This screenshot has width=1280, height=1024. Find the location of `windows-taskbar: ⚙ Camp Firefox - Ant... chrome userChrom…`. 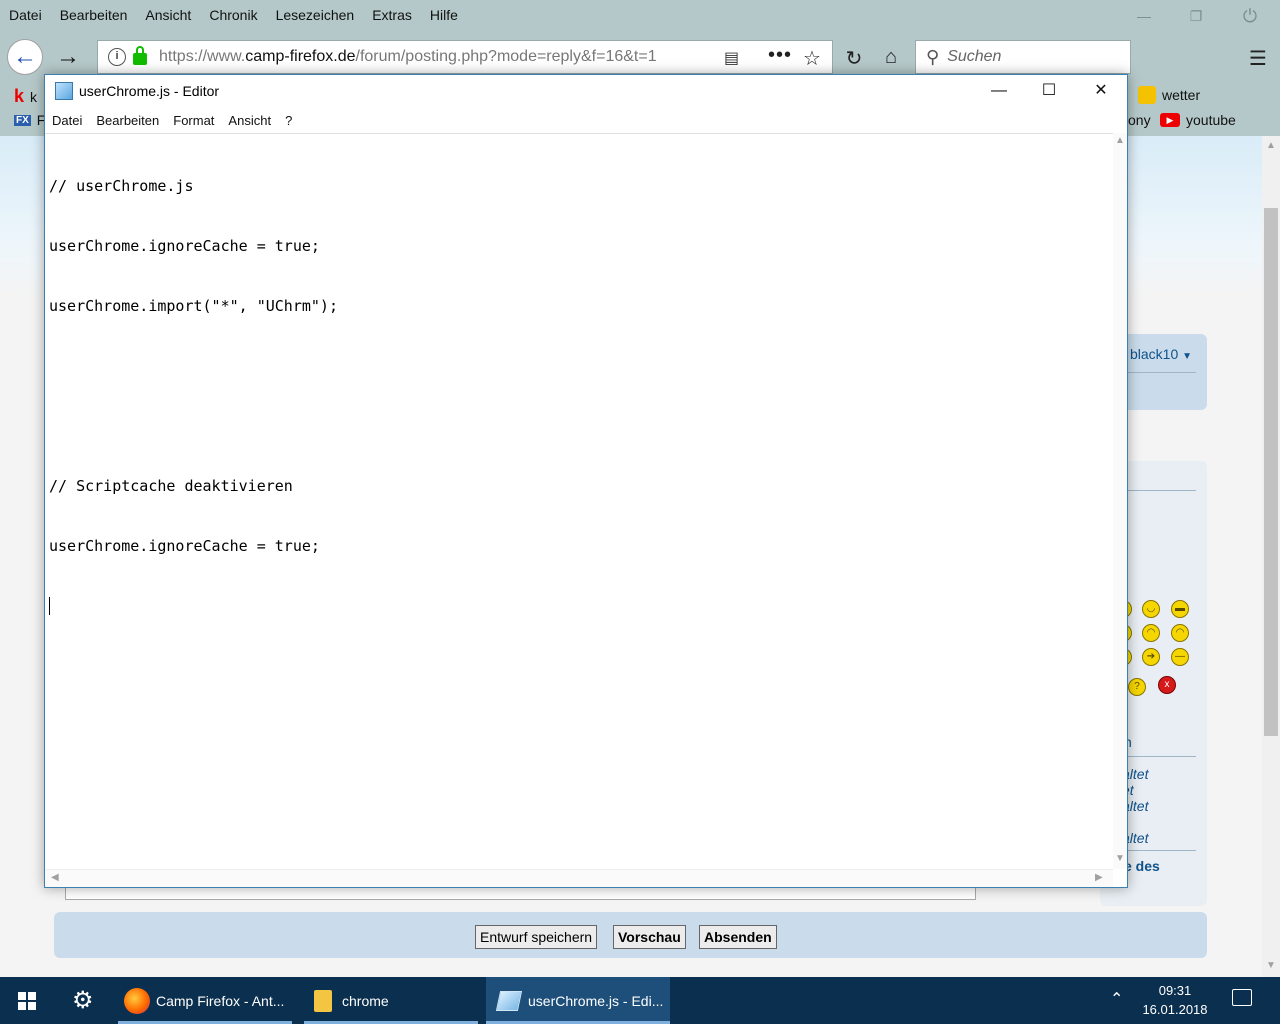

windows-taskbar: ⚙ Camp Firefox - Ant... chrome userChrom… is located at coordinates (640, 1000).